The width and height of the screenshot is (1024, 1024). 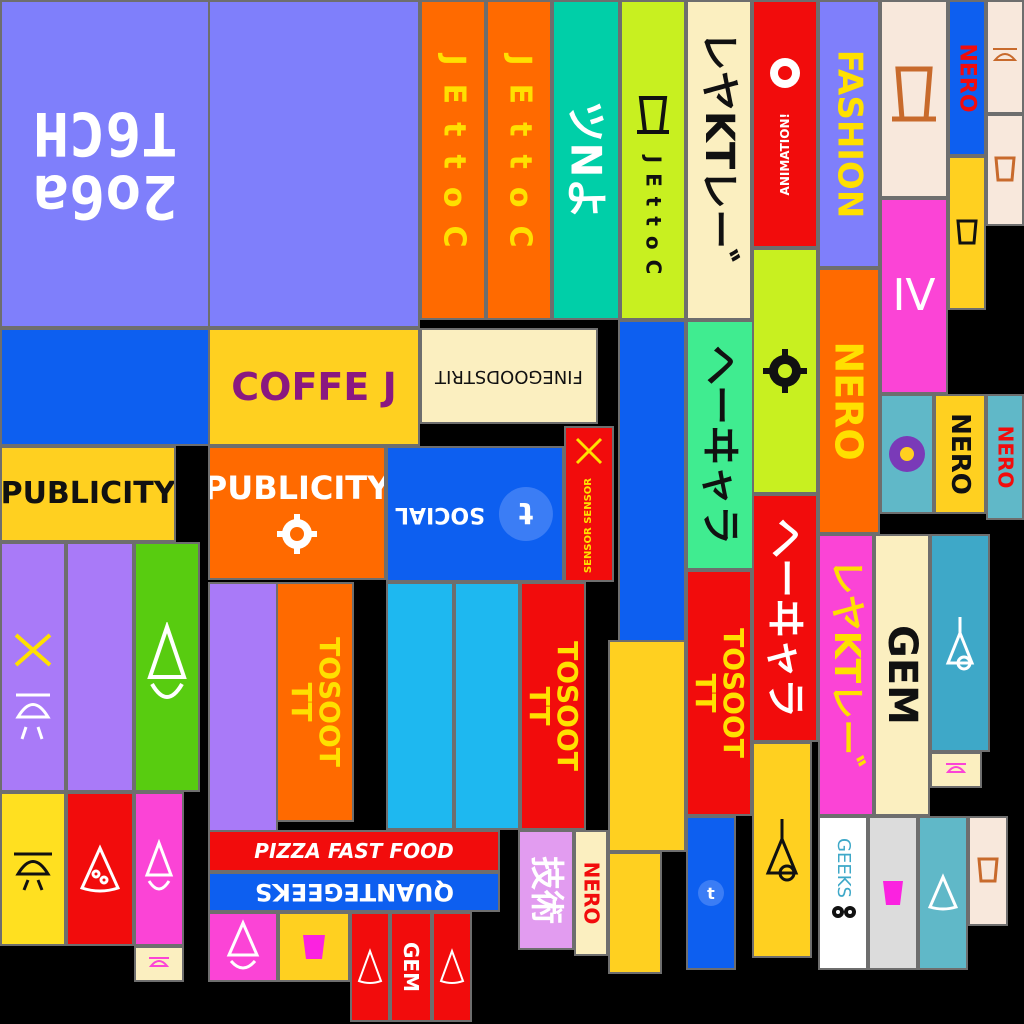 I want to click on pizza-icon-b, so click(x=452, y=966).